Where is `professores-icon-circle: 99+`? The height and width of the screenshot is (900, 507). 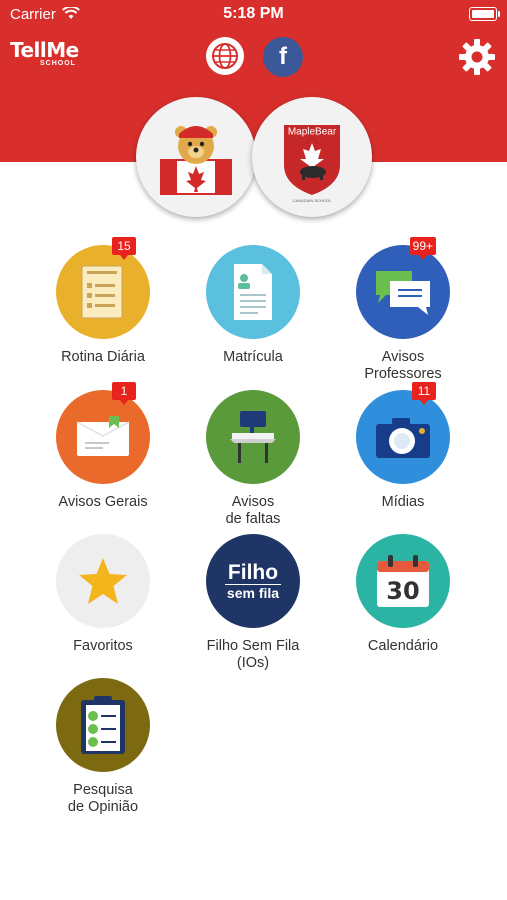
professores-icon-circle: 99+ is located at coordinates (403, 288).